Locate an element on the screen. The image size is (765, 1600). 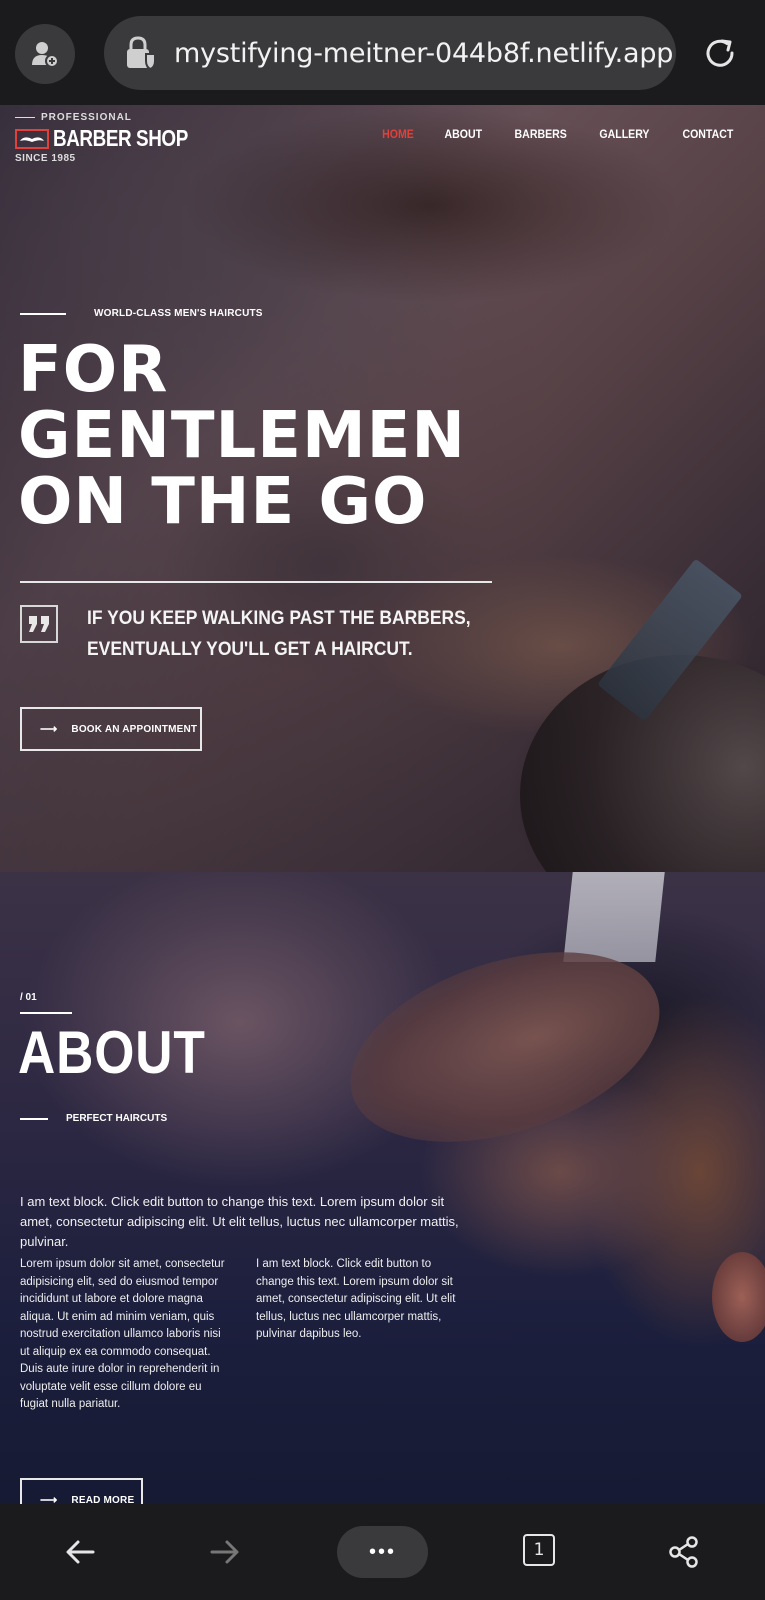
hero-headline: FOR GENTLEMEN ON THE GO is located at coordinates (242, 436).